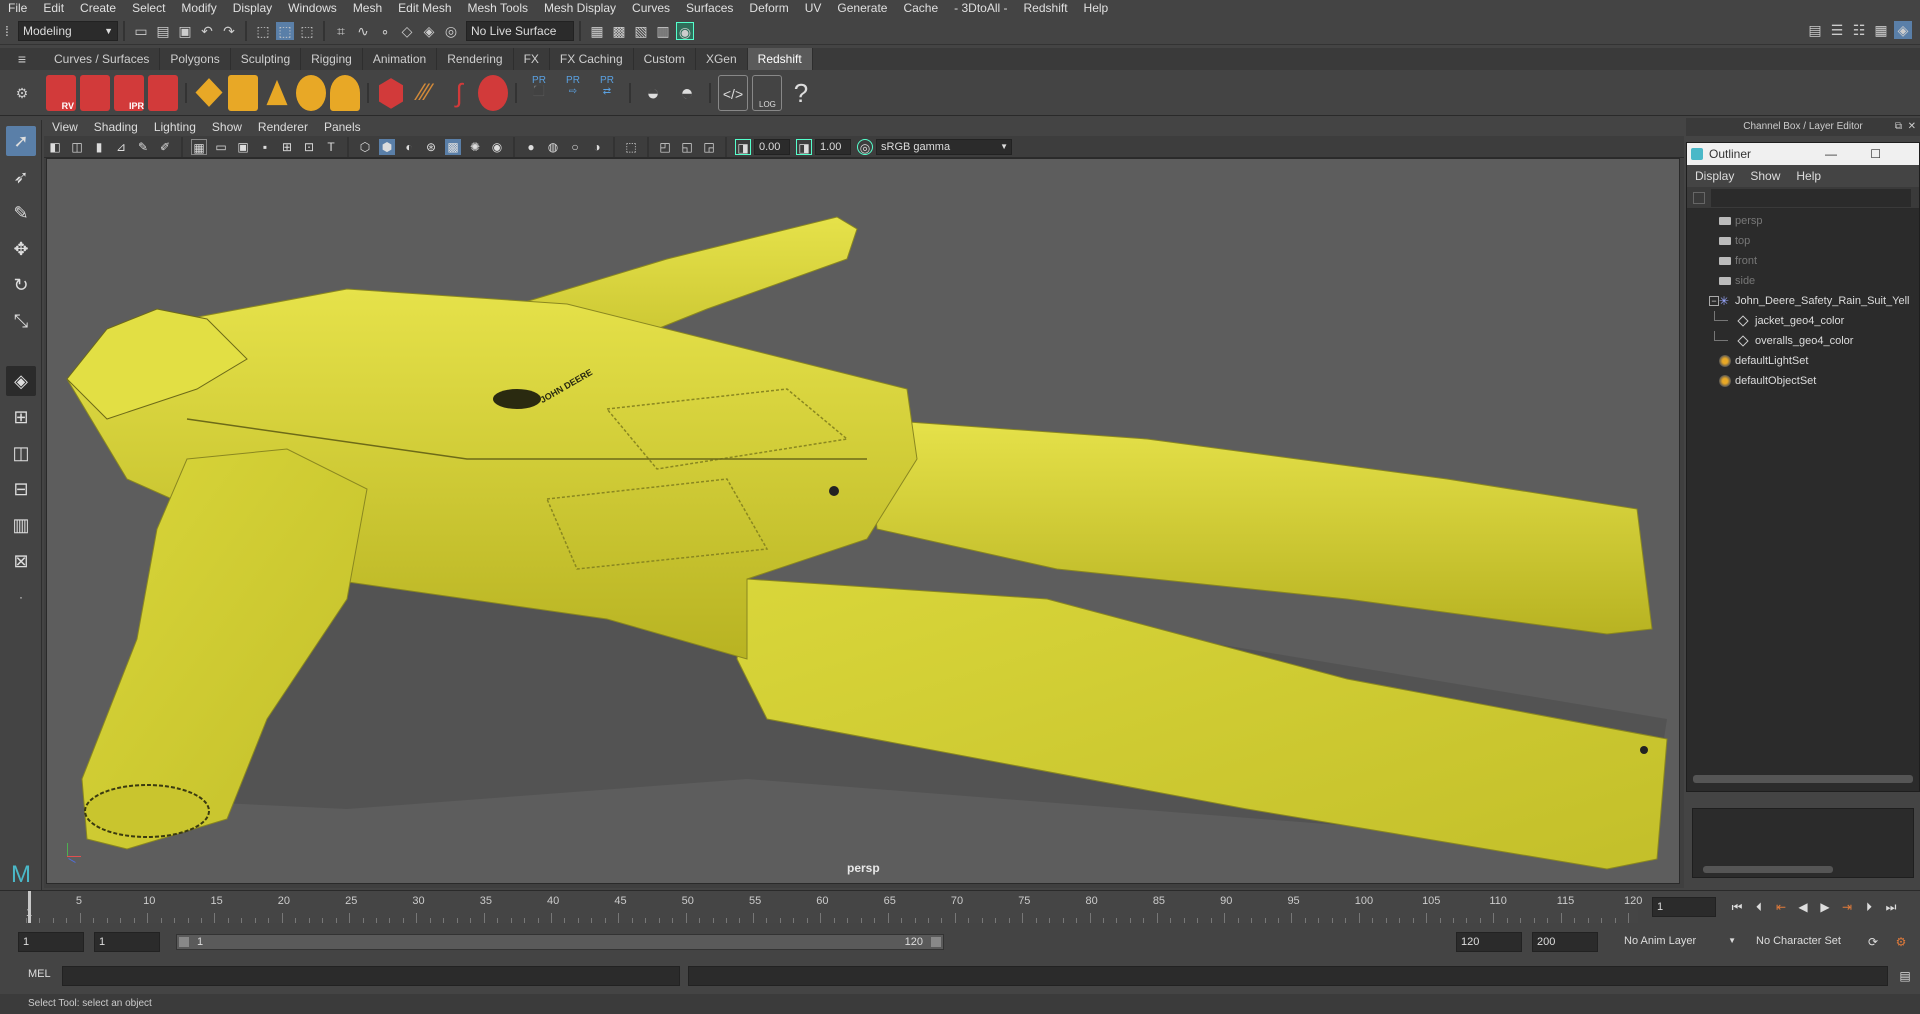 The width and height of the screenshot is (1920, 1014). I want to click on outliner-item: side, so click(1803, 281).